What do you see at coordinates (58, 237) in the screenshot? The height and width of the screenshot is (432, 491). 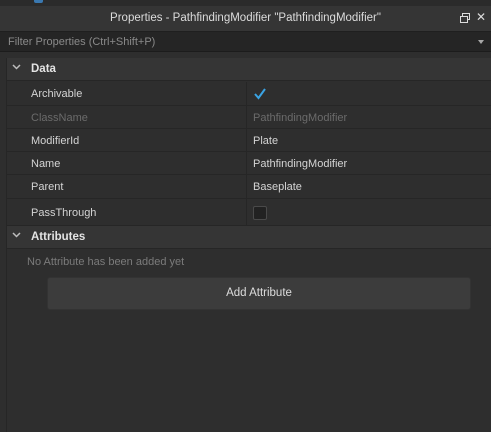 I see `section-label: Attributes` at bounding box center [58, 237].